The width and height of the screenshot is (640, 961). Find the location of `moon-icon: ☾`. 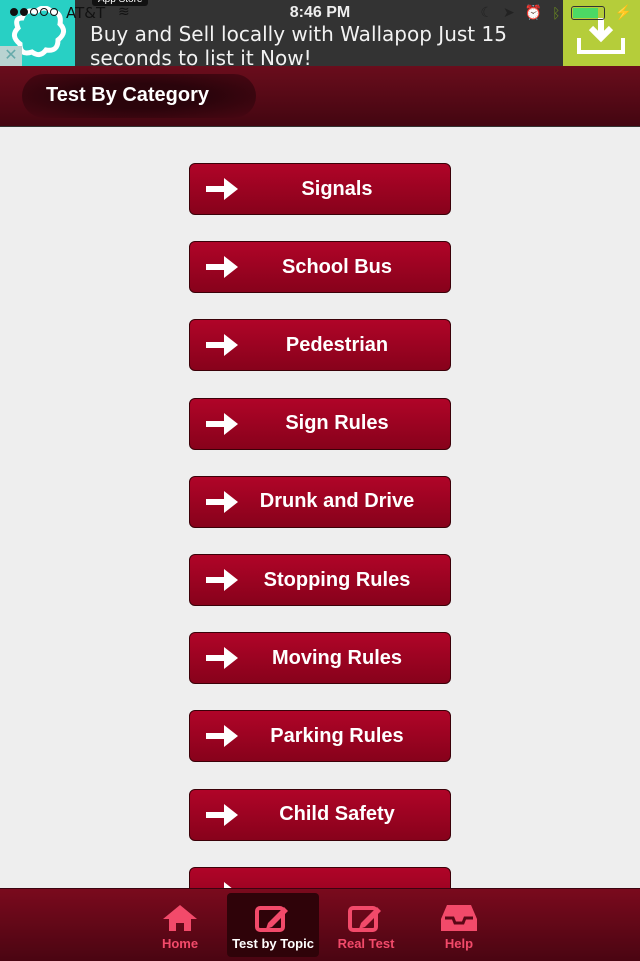

moon-icon: ☾ is located at coordinates (486, 12).